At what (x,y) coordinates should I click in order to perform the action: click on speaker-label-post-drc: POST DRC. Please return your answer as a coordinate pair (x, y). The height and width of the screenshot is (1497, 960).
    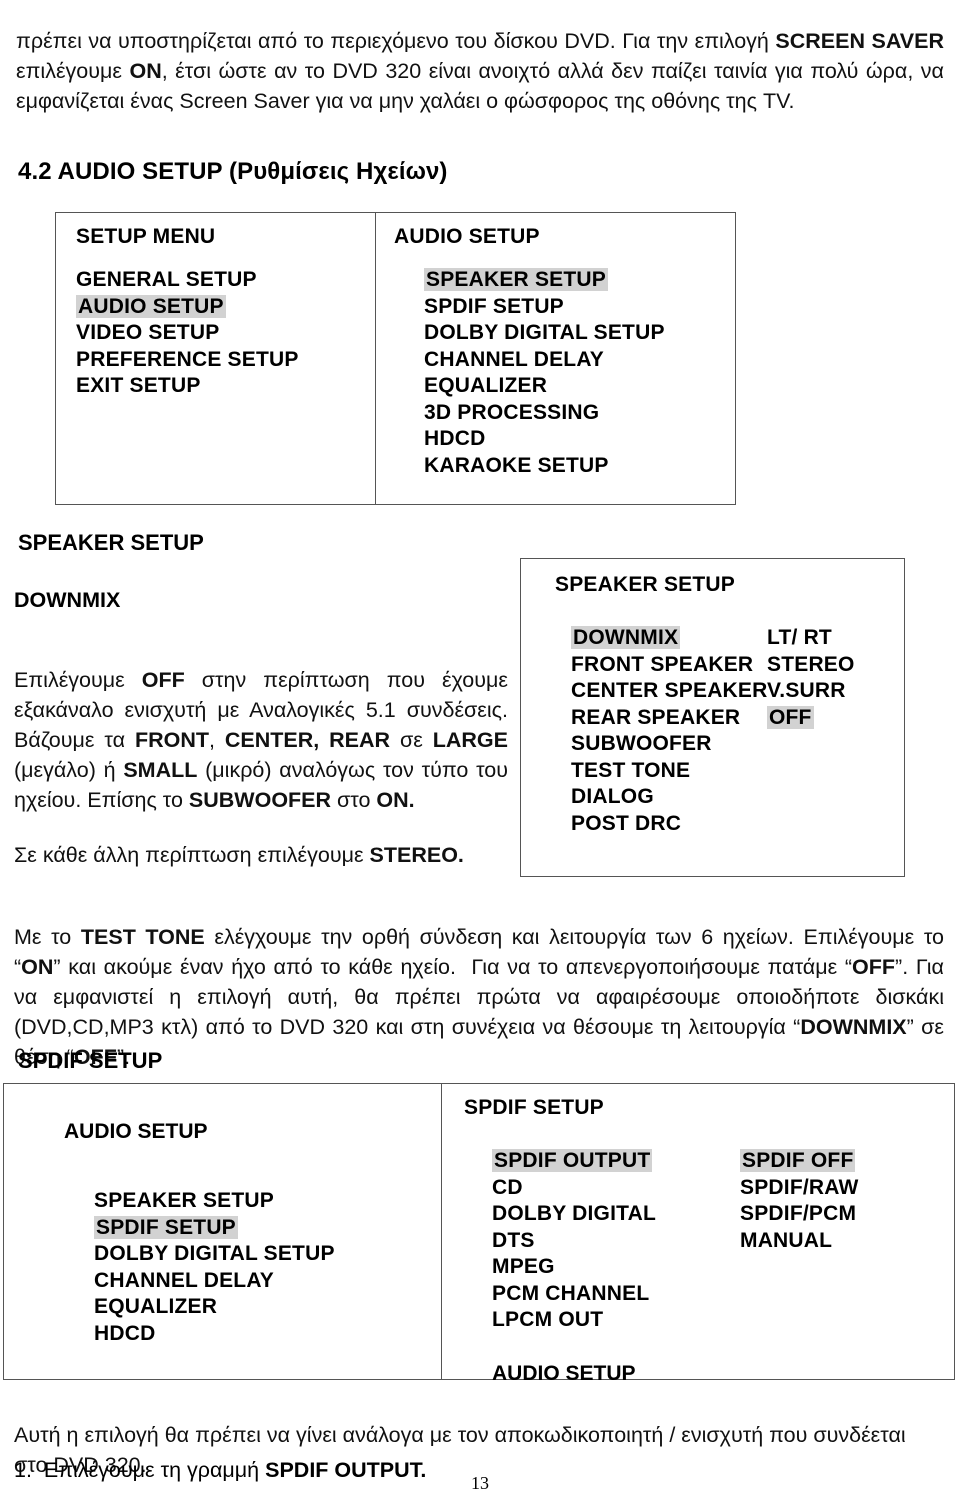
    Looking at the image, I should click on (626, 823).